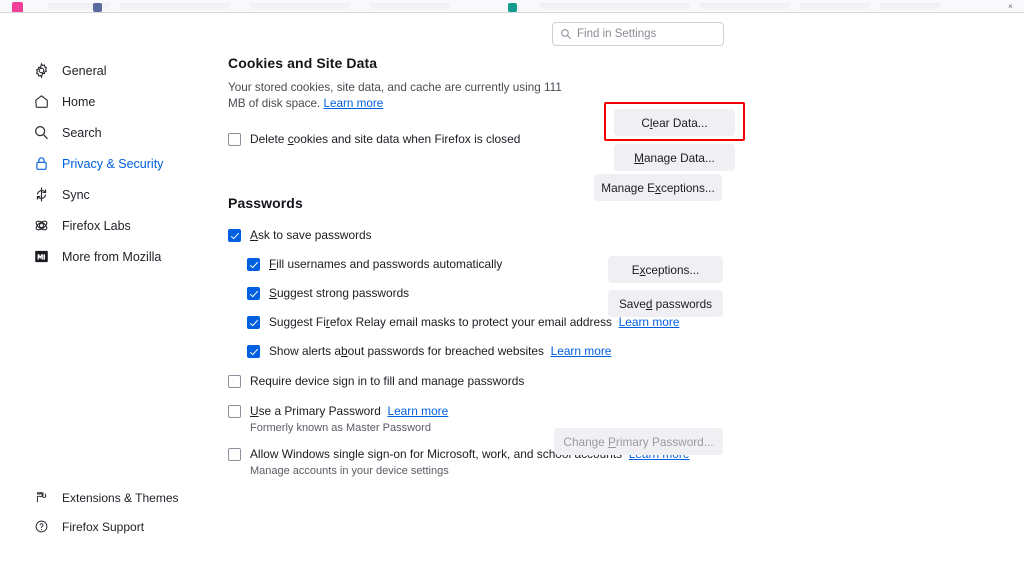 The width and height of the screenshot is (1024, 562). I want to click on relay-learn-more-link: Learn more, so click(649, 322).